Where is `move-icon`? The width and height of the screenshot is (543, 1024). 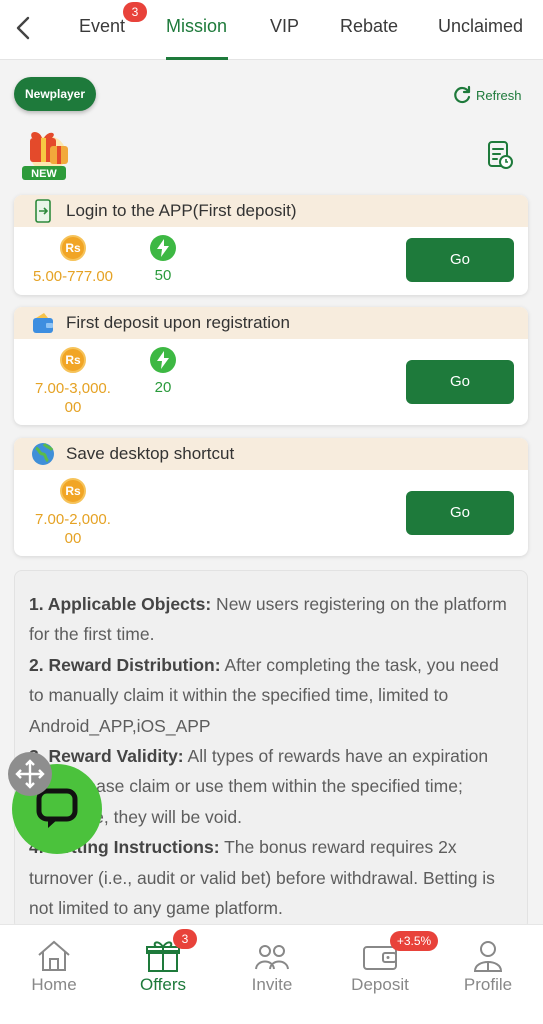
move-icon is located at coordinates (30, 774).